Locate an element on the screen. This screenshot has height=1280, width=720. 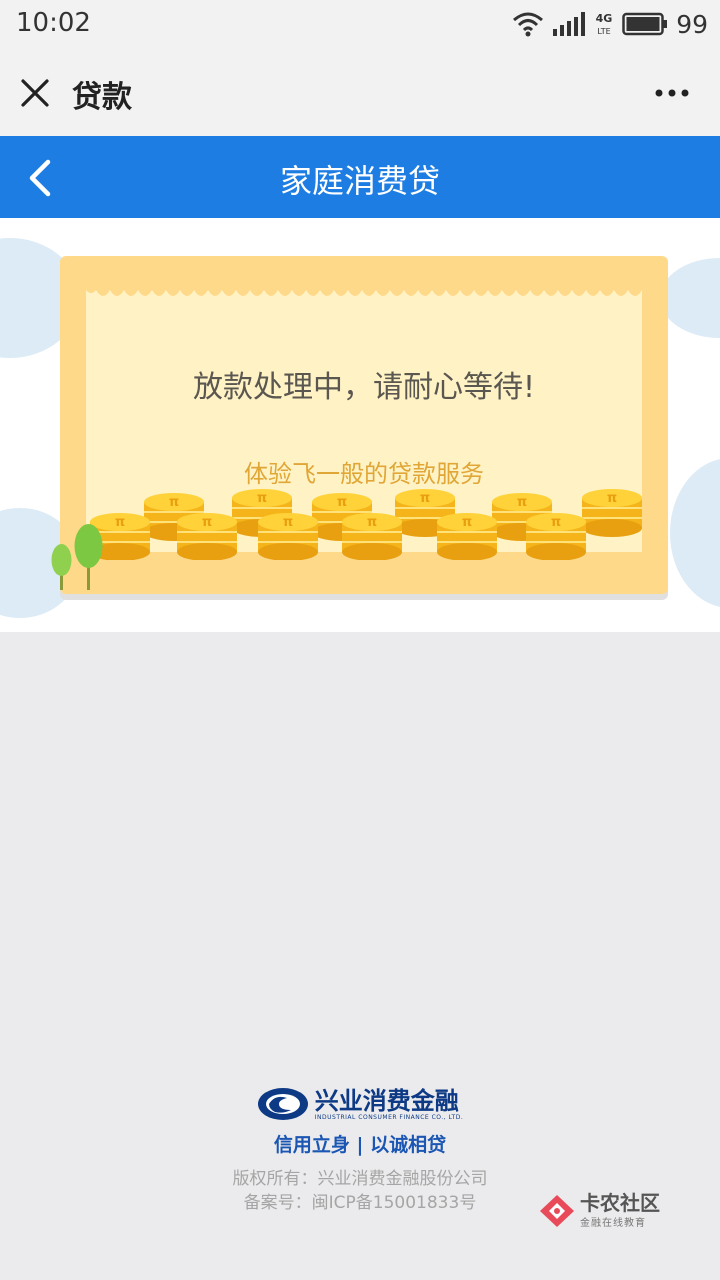
status-icons: 4G LTE 99 is located at coordinates (610, 24).